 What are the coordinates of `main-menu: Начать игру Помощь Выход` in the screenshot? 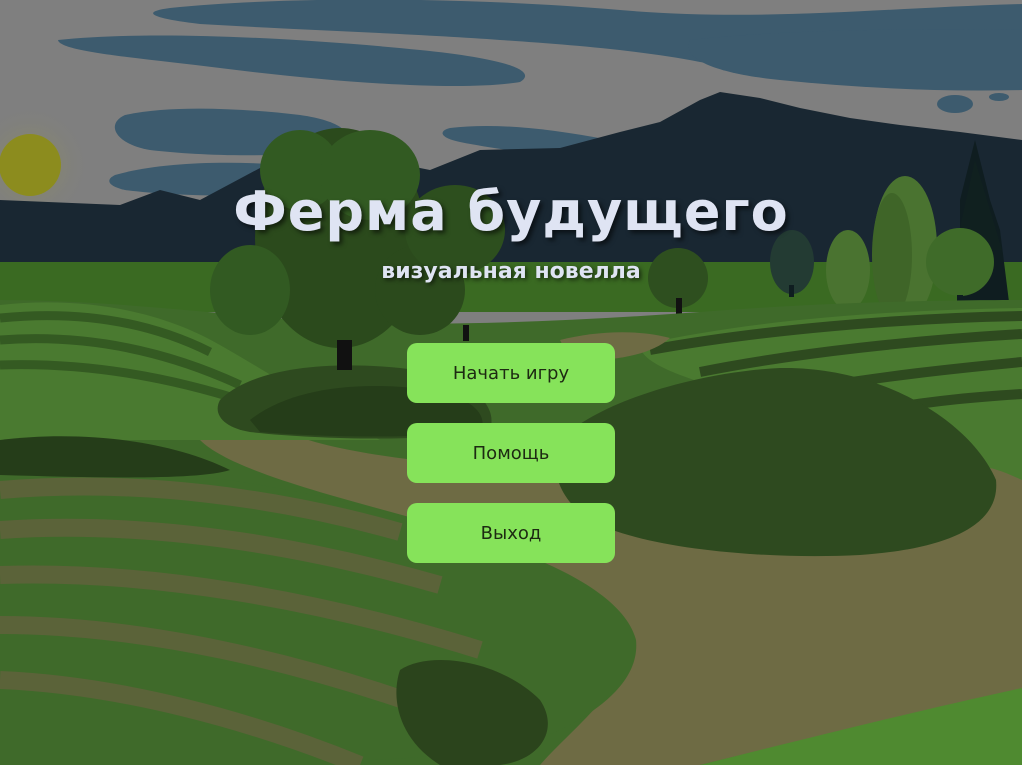 It's located at (511, 463).